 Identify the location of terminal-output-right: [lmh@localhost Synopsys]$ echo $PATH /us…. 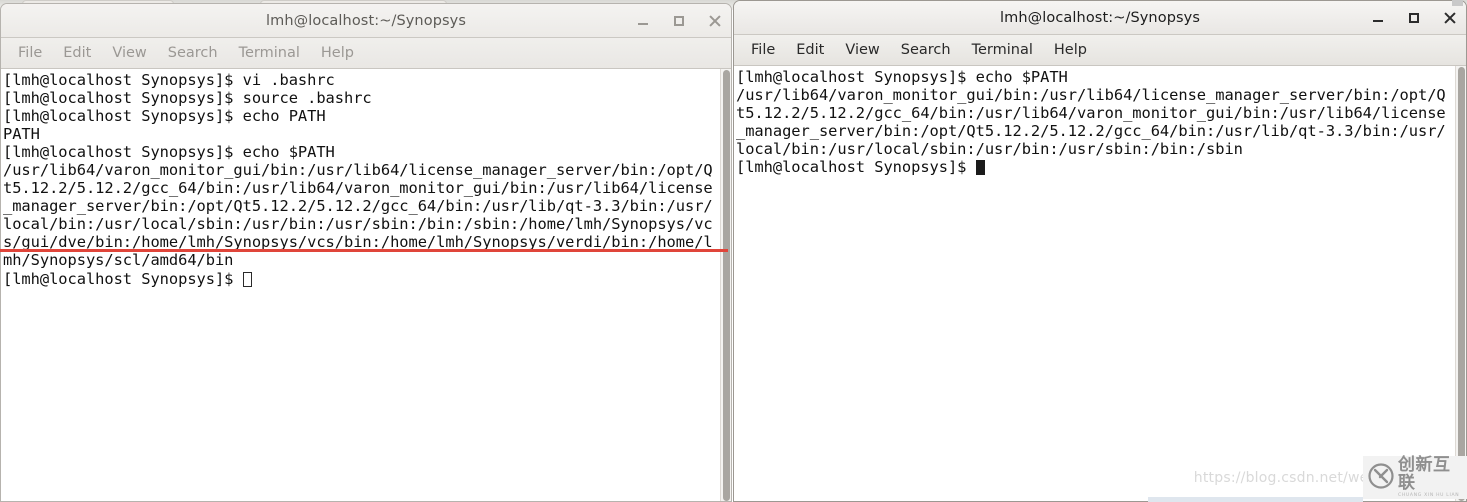
(1095, 122).